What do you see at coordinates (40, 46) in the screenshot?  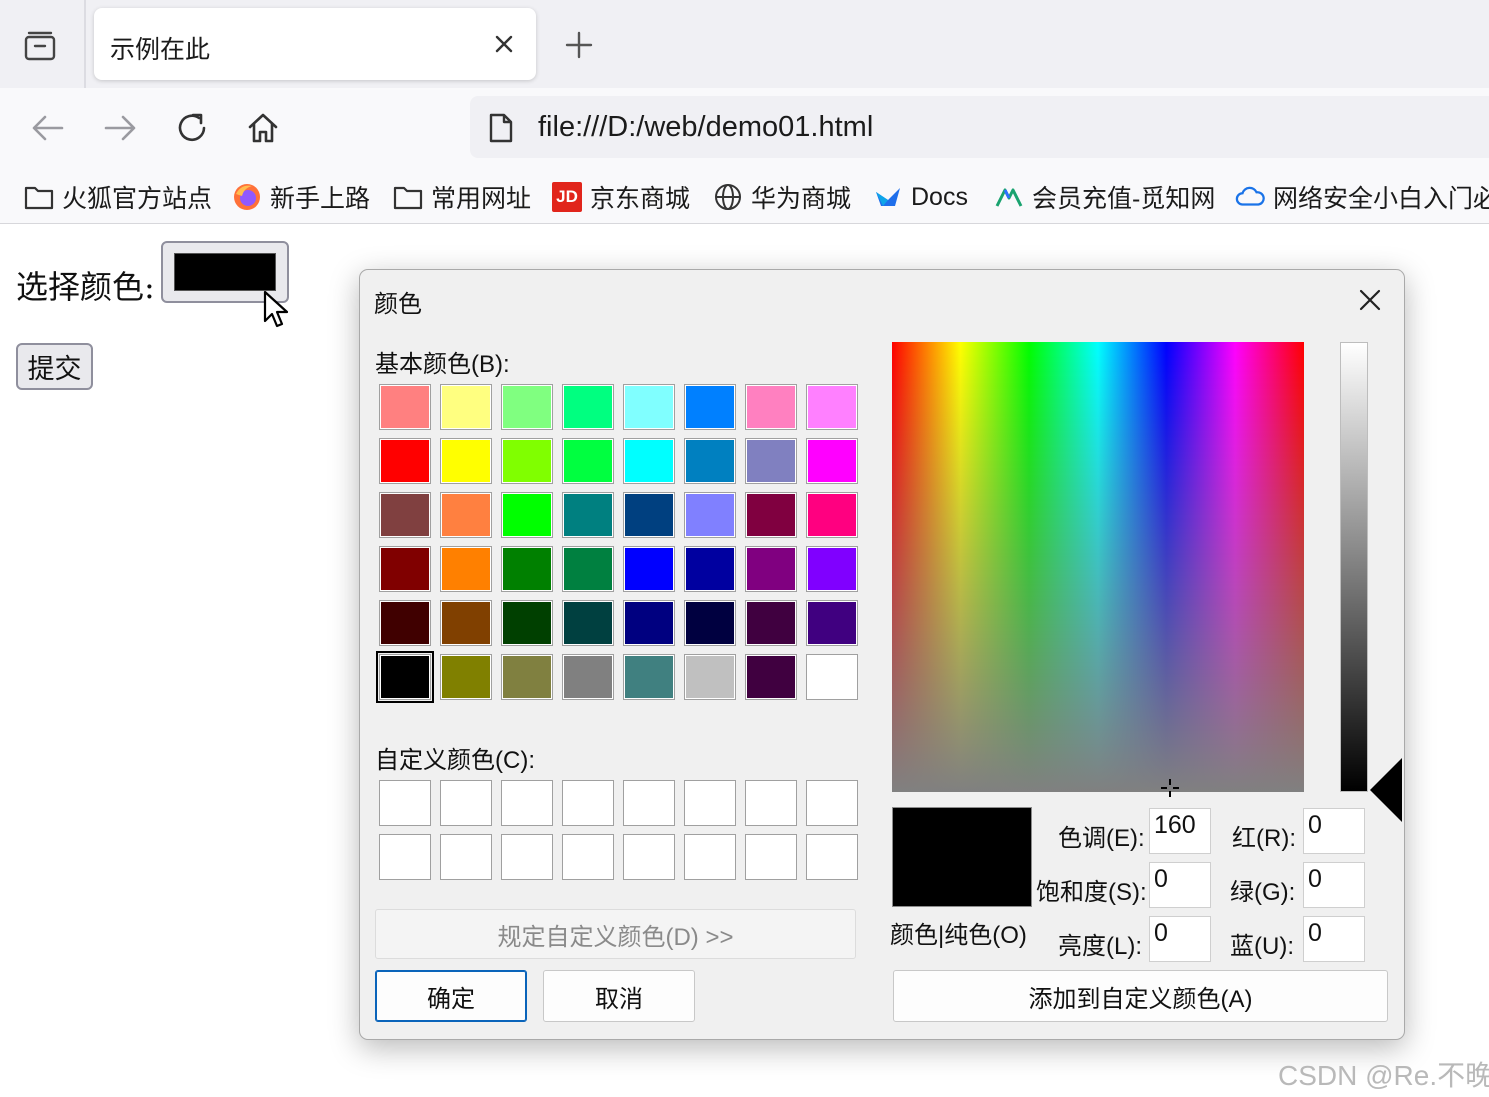 I see `tab-list-button` at bounding box center [40, 46].